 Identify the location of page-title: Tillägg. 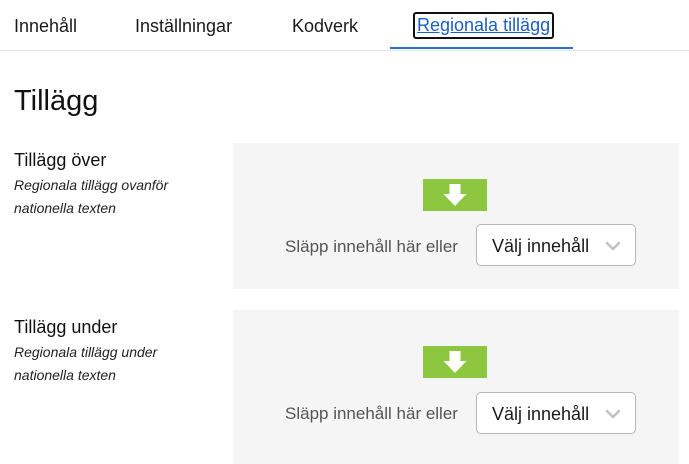
(56, 101).